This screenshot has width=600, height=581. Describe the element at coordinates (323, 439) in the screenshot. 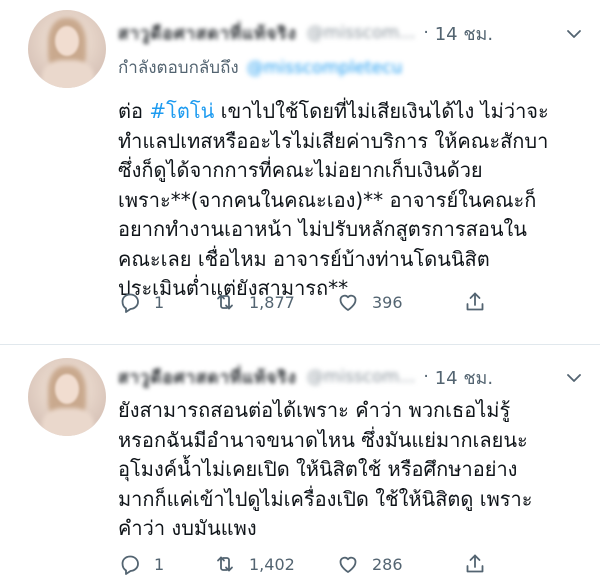

I see `tweet-text-line: หรอกฉันมีอำนาจขนาดไหน ซึ่งมันแย่มากเลยนะ` at that location.